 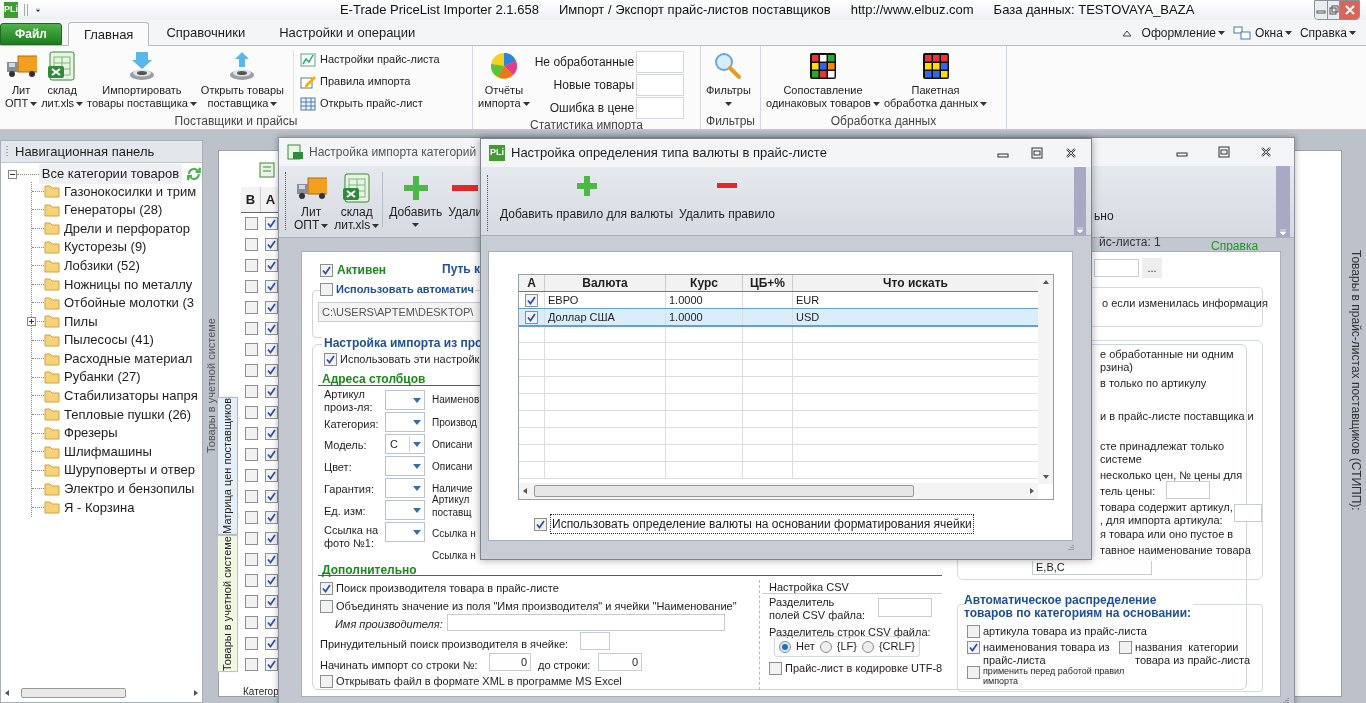 What do you see at coordinates (1333, 10) in the screenshot?
I see `restore-button` at bounding box center [1333, 10].